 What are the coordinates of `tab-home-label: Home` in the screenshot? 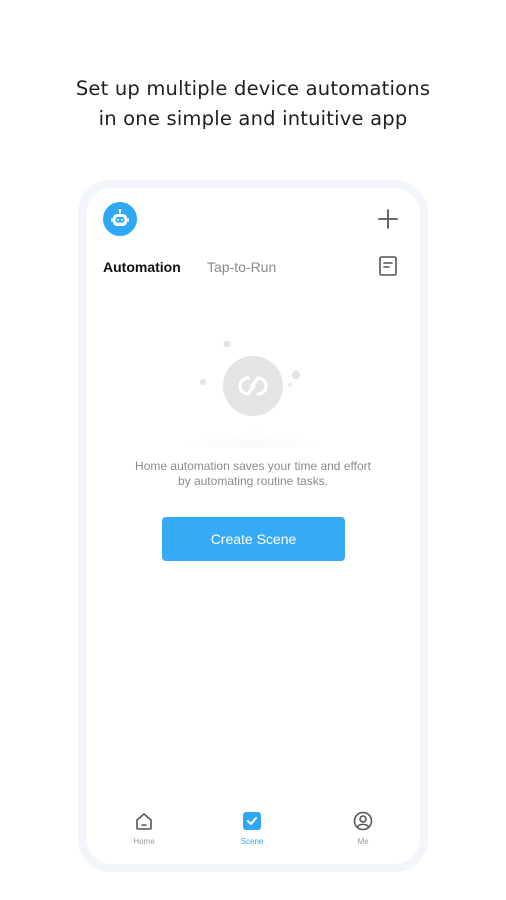 It's located at (144, 841).